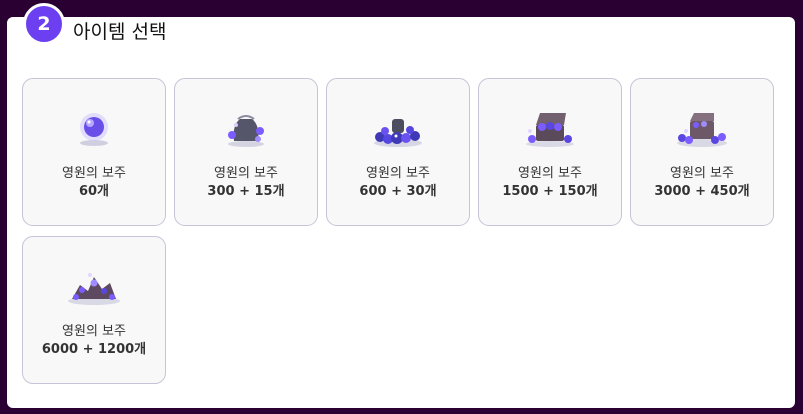 This screenshot has width=803, height=414. I want to click on item-card-1500: 영원의 보주 1500 + 150개, so click(550, 152).